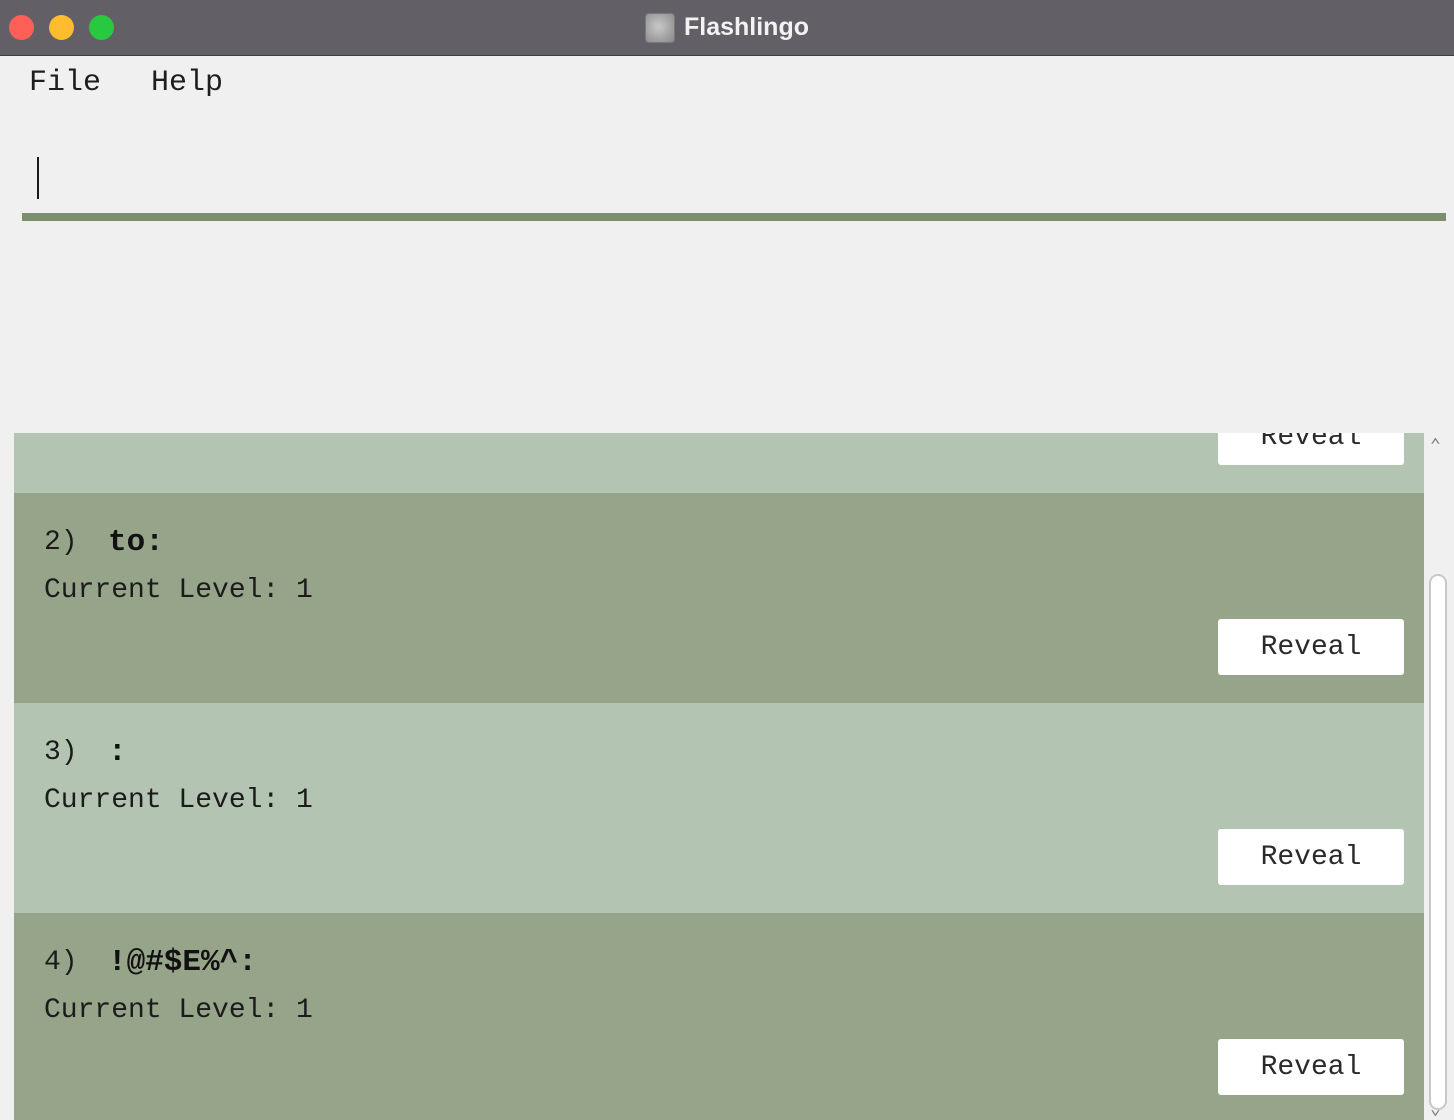  What do you see at coordinates (182, 962) in the screenshot?
I see `card-word: !@#$E%^:` at bounding box center [182, 962].